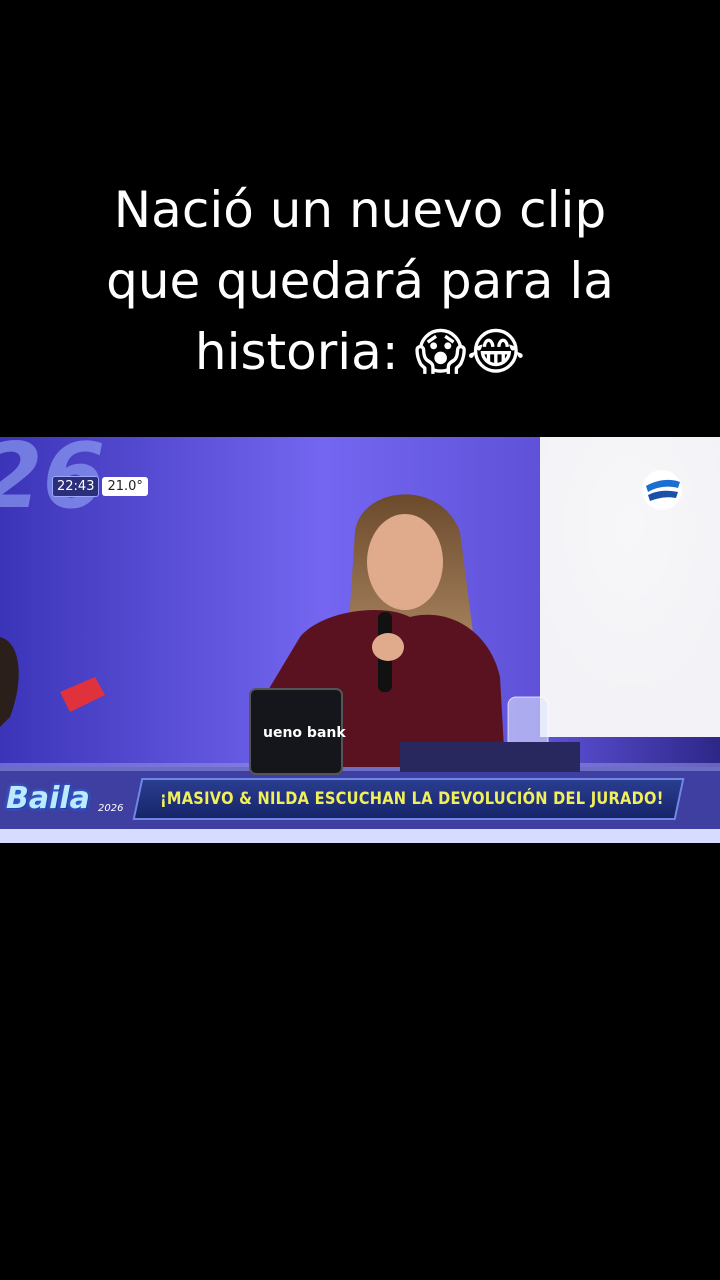 The image size is (720, 1280). I want to click on person-face, so click(405, 562).